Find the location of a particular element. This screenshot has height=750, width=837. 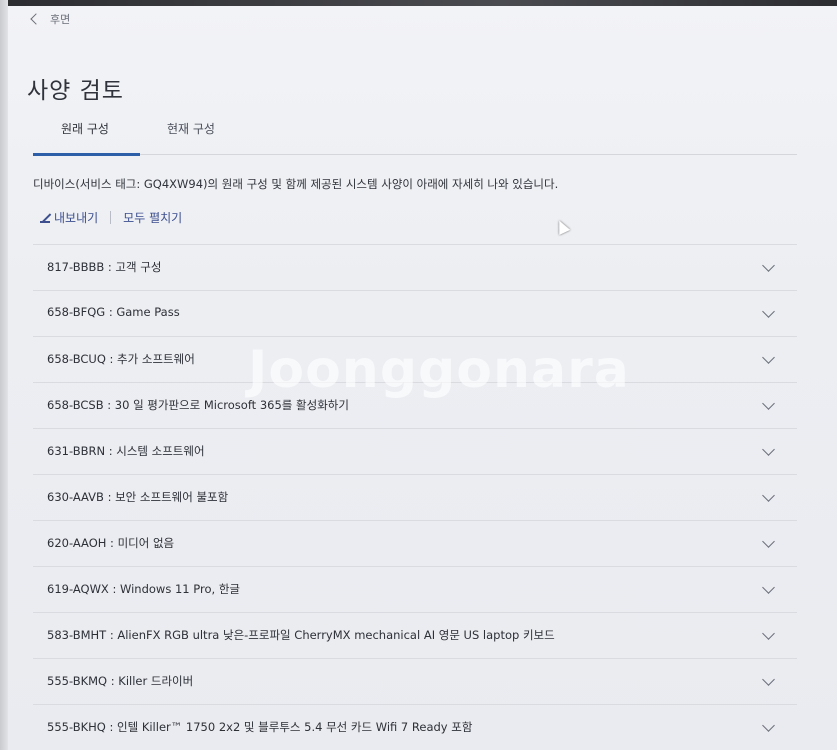

list-item-label: 619-AQWX : Windows 11 Pro, 한글 is located at coordinates (143, 589).